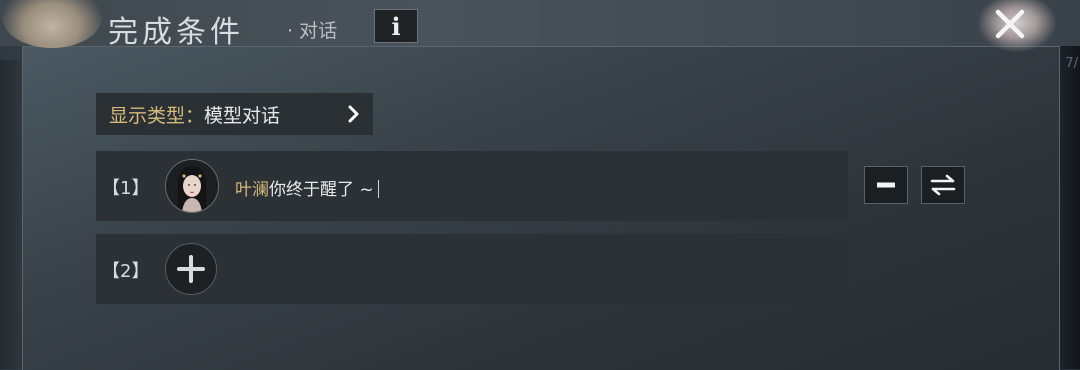 This screenshot has width=1080, height=370. I want to click on swap-dialogue-button, so click(943, 185).